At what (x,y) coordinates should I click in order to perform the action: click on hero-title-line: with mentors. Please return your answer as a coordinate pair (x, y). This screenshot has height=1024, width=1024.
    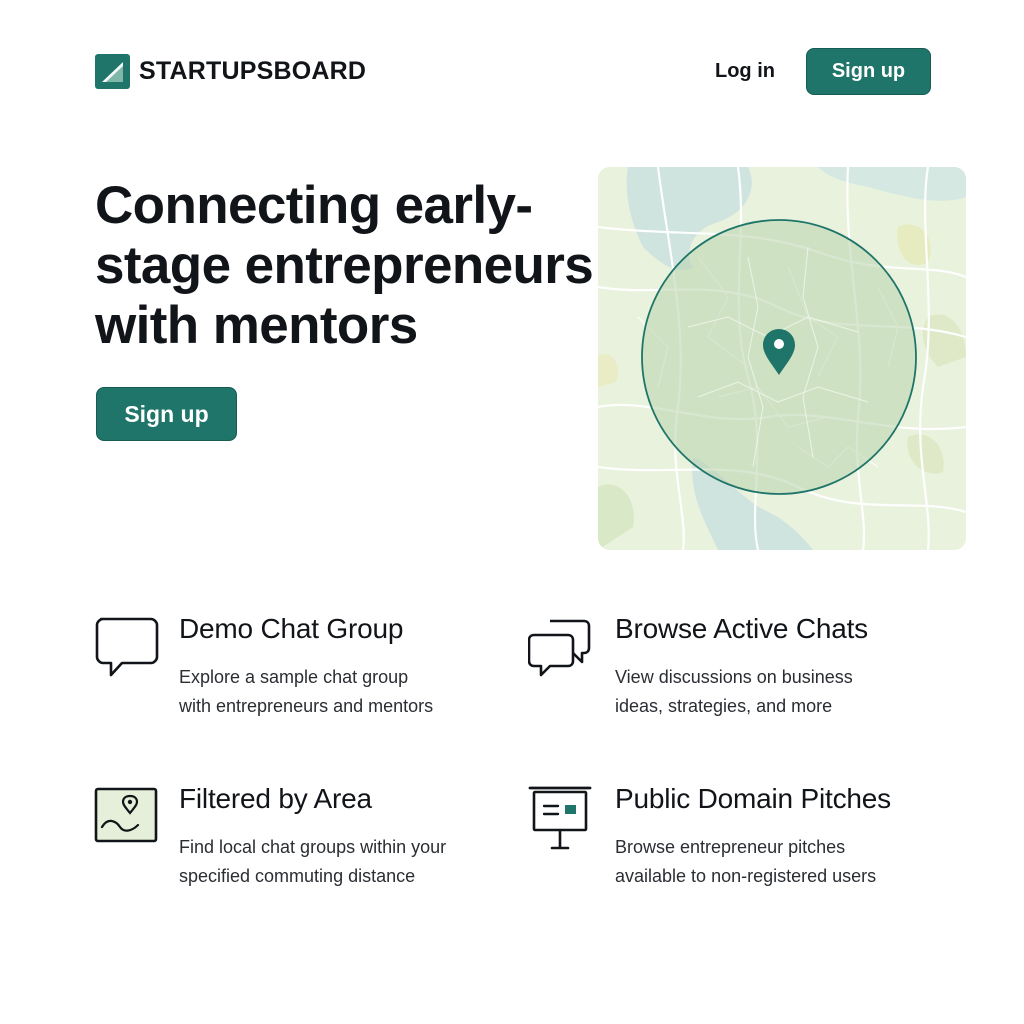
    Looking at the image, I should click on (256, 325).